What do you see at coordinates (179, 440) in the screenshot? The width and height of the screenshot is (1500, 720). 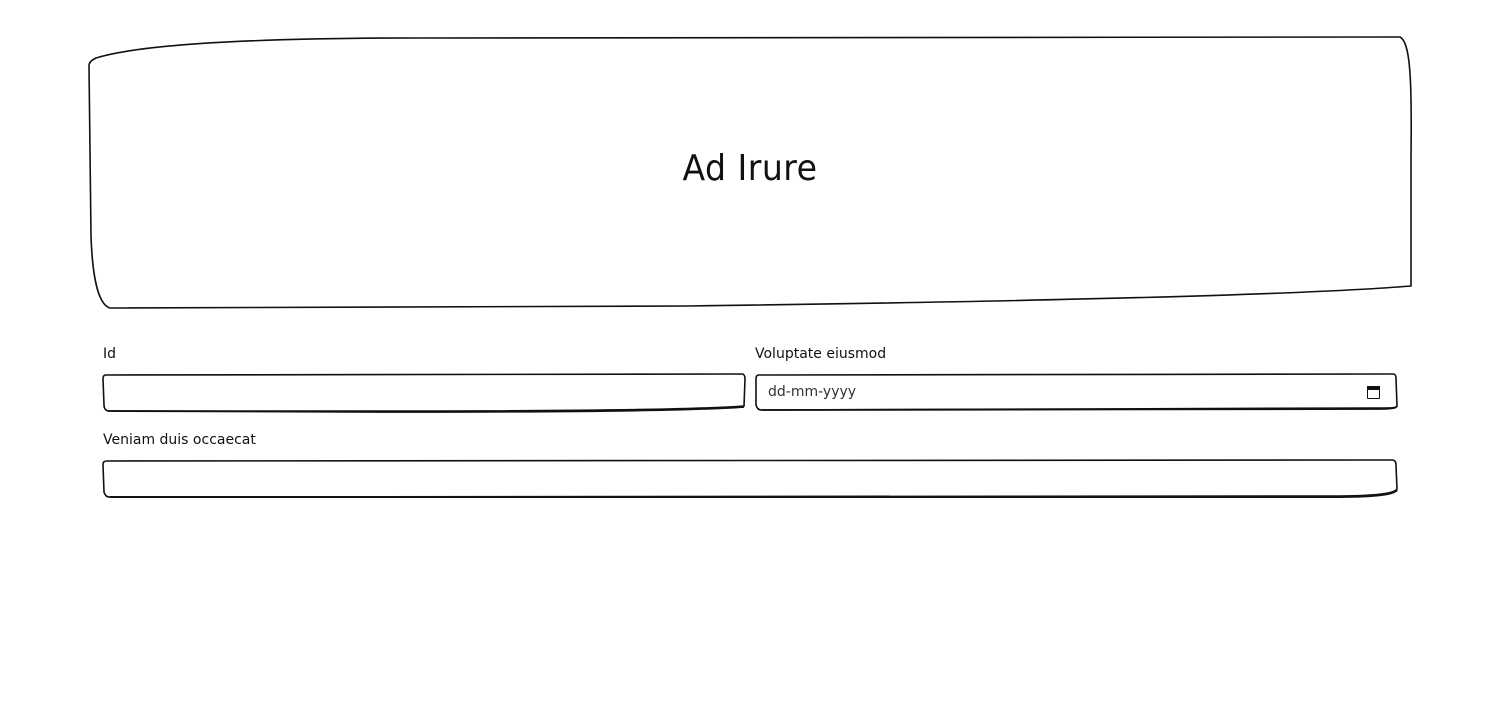 I see `veniam-duis-occaecat-label: Veniam duis occaecat` at bounding box center [179, 440].